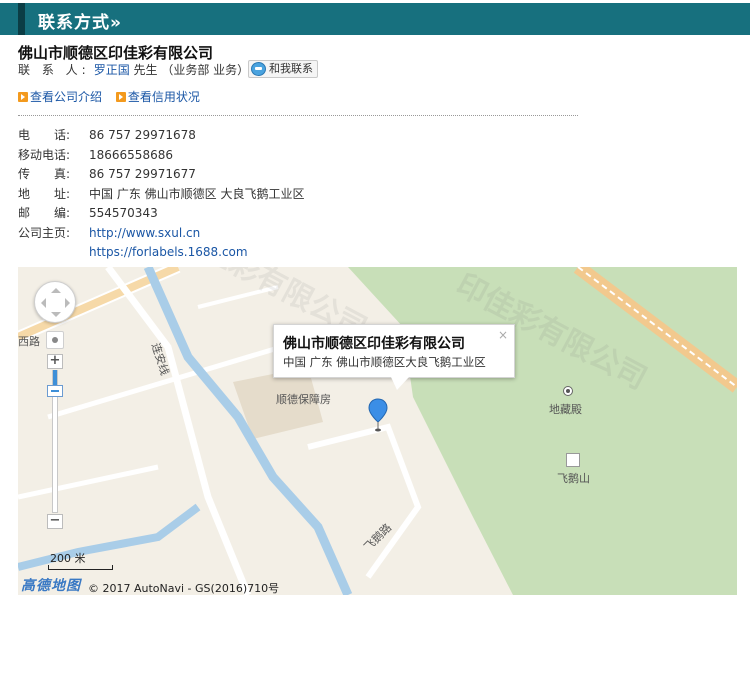 This screenshot has width=750, height=698. I want to click on close-icon: ×, so click(503, 335).